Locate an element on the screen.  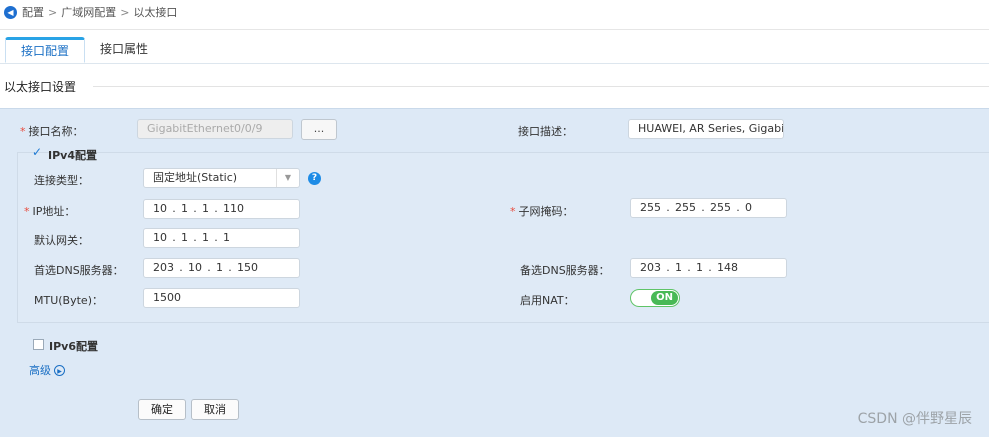
mask-octet: 0 is located at coordinates (748, 208).